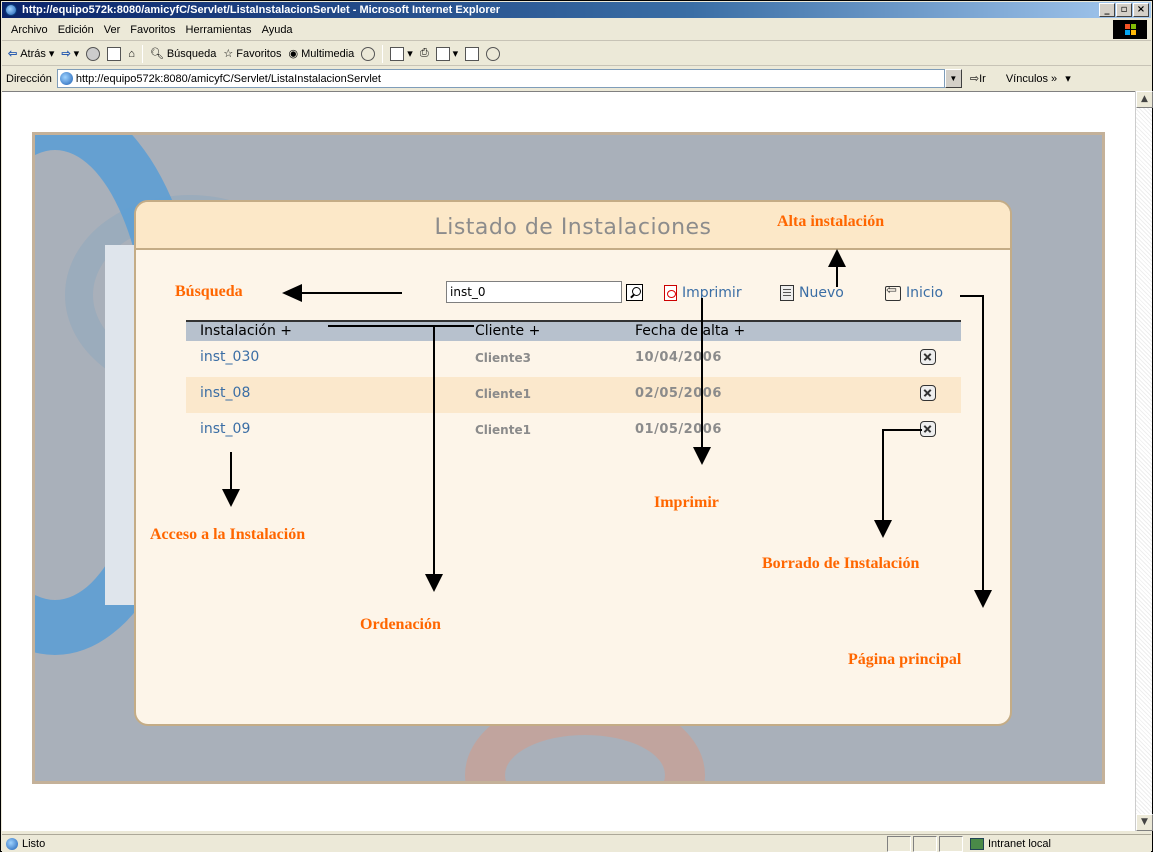 Image resolution: width=1153 pixels, height=852 pixels. What do you see at coordinates (573, 359) in the screenshot?
I see `table-row: inst_030 Cliente3 10/04/2006` at bounding box center [573, 359].